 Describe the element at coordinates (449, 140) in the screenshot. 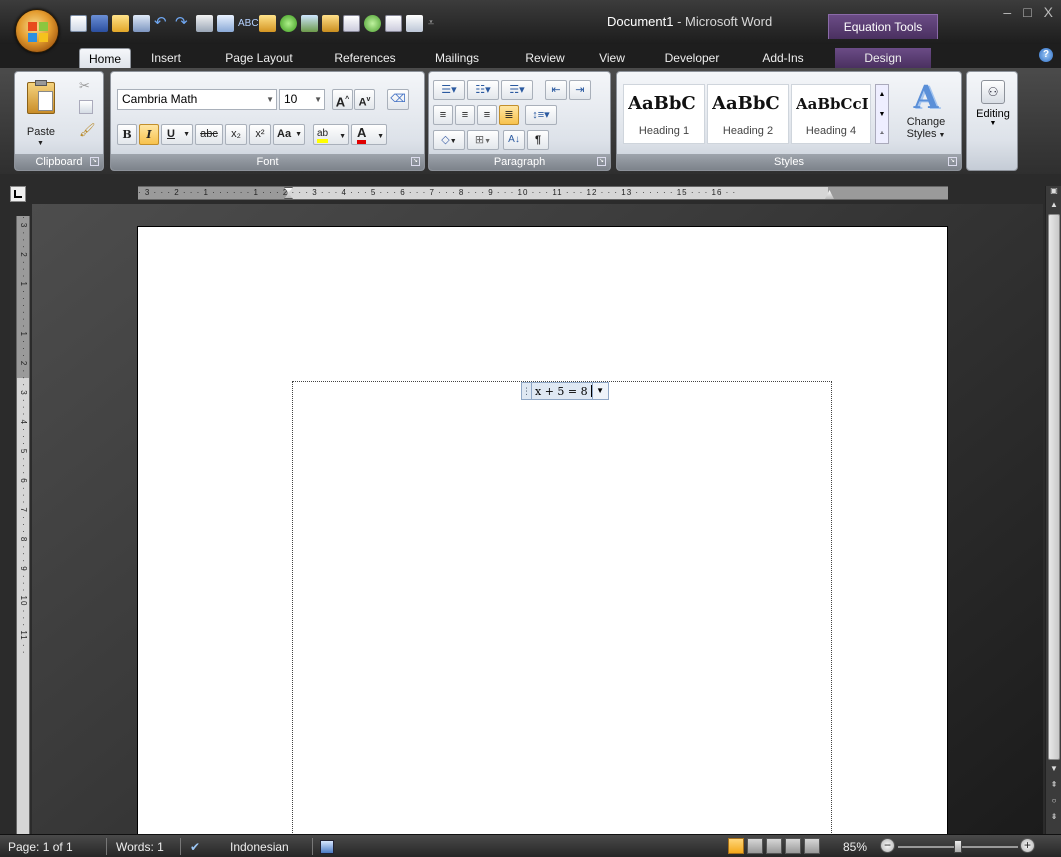

I see `shading-button: ◇▼` at that location.